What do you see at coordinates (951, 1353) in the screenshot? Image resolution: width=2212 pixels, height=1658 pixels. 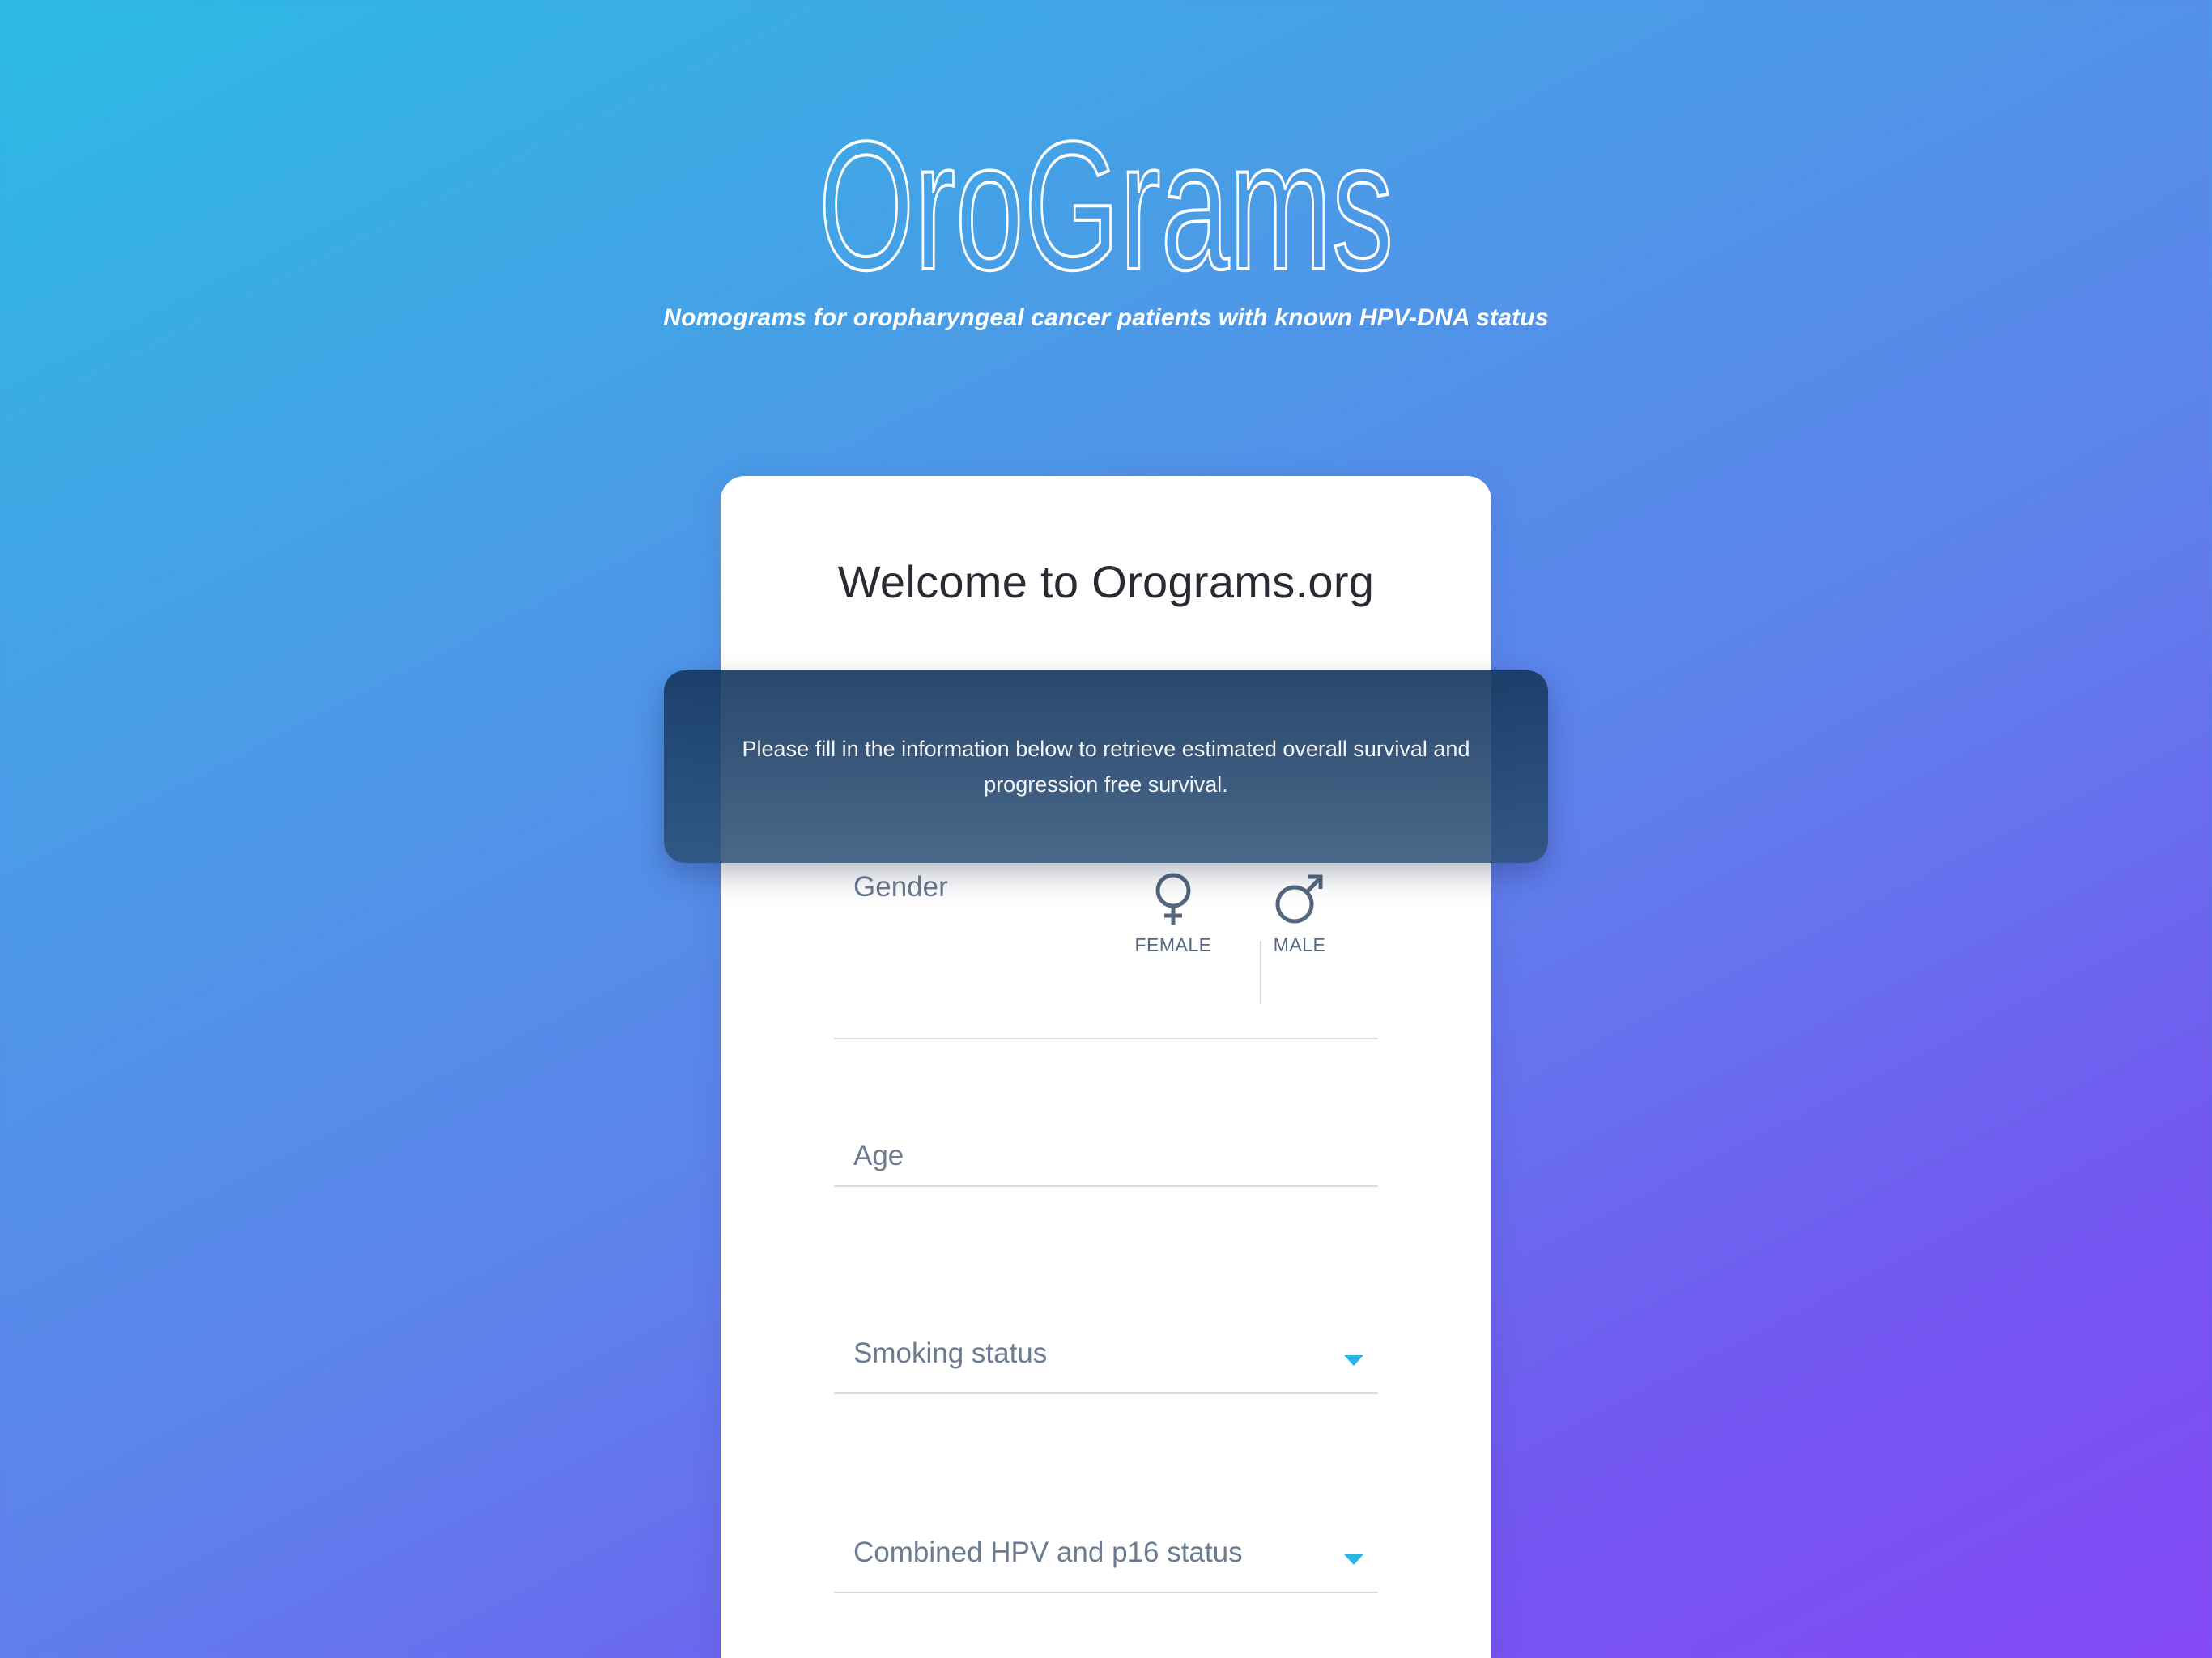 I see `smoking-status-label: Smoking status` at bounding box center [951, 1353].